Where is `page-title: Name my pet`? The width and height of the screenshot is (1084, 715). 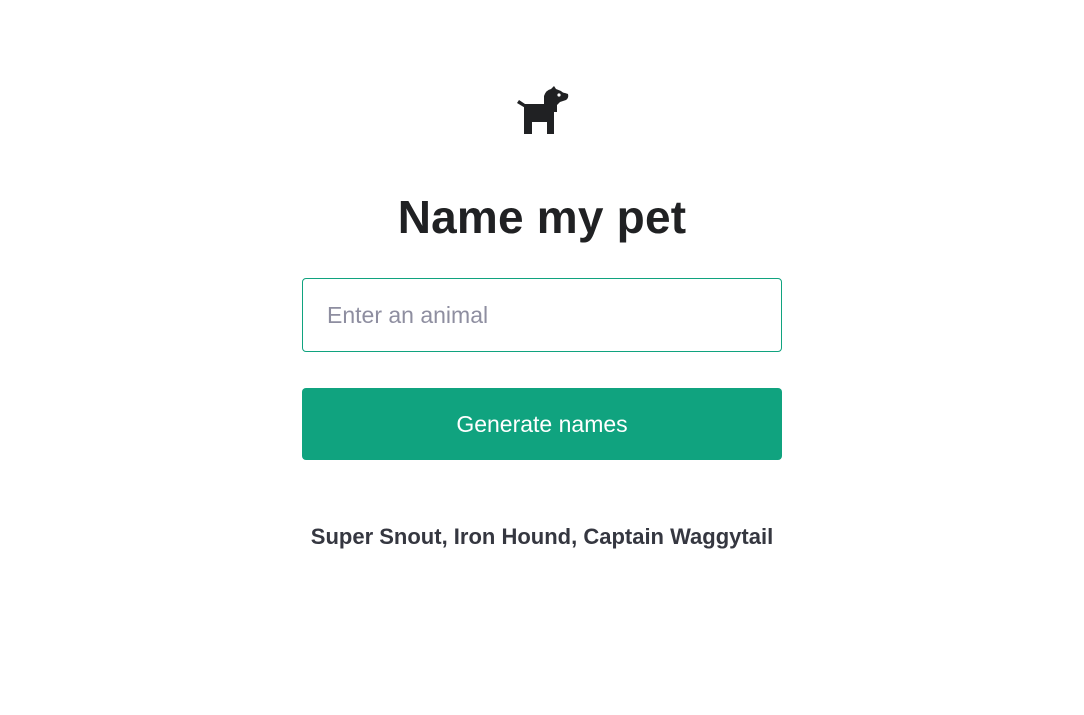
page-title: Name my pet is located at coordinates (542, 216).